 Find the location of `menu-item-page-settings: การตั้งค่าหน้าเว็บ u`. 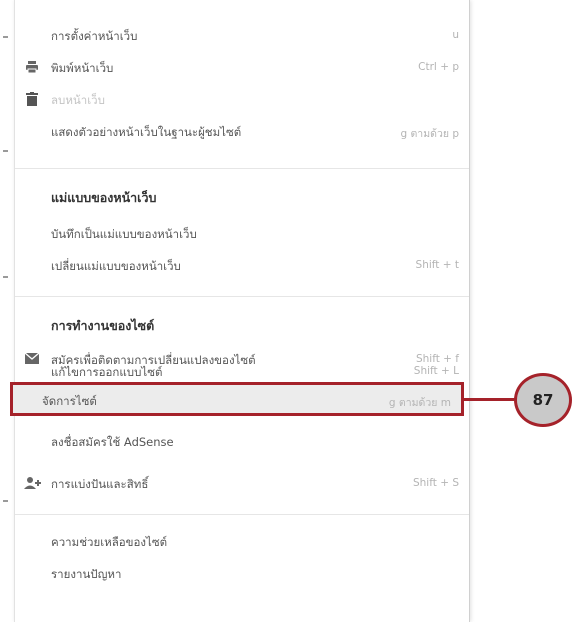

menu-item-page-settings: การตั้งค่าหน้าเว็บ u is located at coordinates (242, 36).